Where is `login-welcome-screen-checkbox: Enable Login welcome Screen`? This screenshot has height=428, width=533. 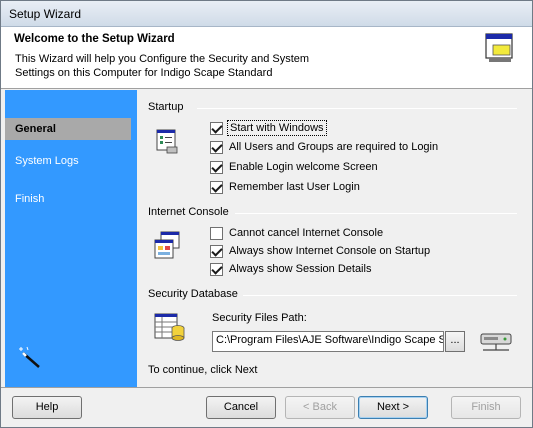
login-welcome-screen-checkbox: Enable Login welcome Screen is located at coordinates (294, 167).